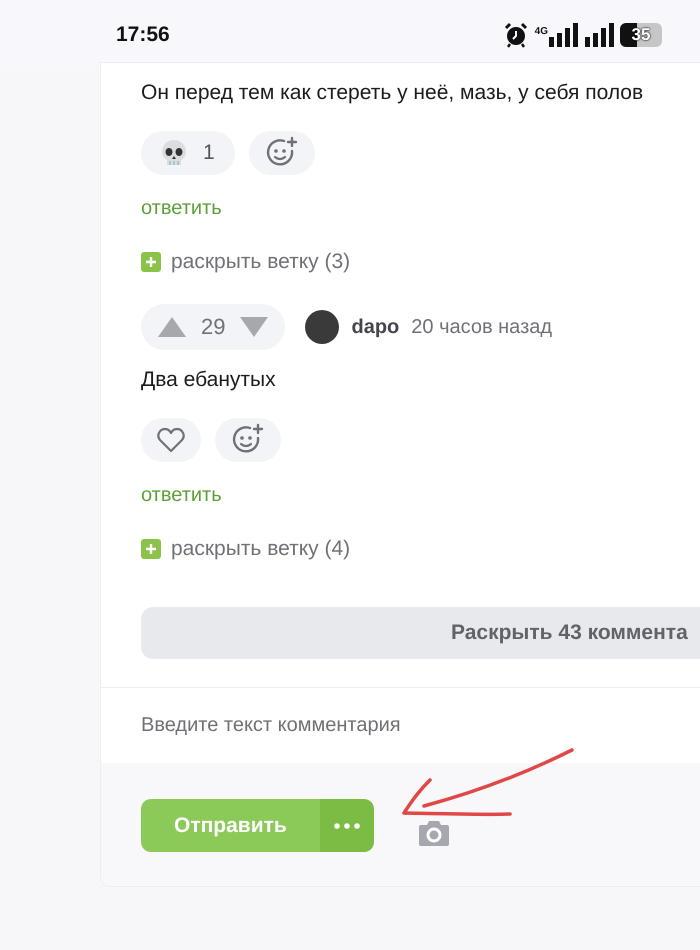  Describe the element at coordinates (254, 327) in the screenshot. I see `downvote-icon` at that location.